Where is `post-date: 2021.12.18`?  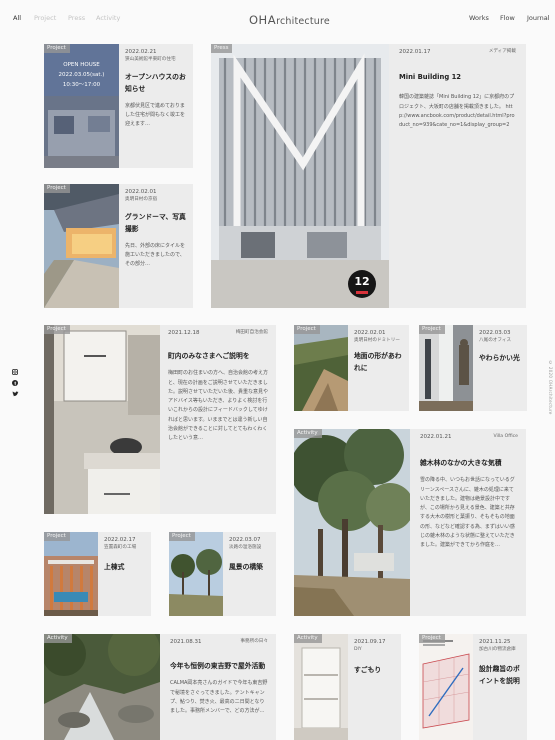 post-date: 2021.12.18 is located at coordinates (184, 333).